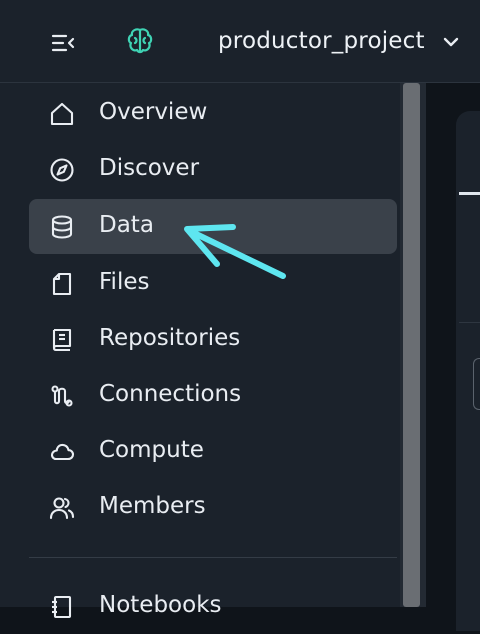 This screenshot has height=634, width=480. What do you see at coordinates (170, 338) in the screenshot?
I see `sidebar-item-label: Repositories` at bounding box center [170, 338].